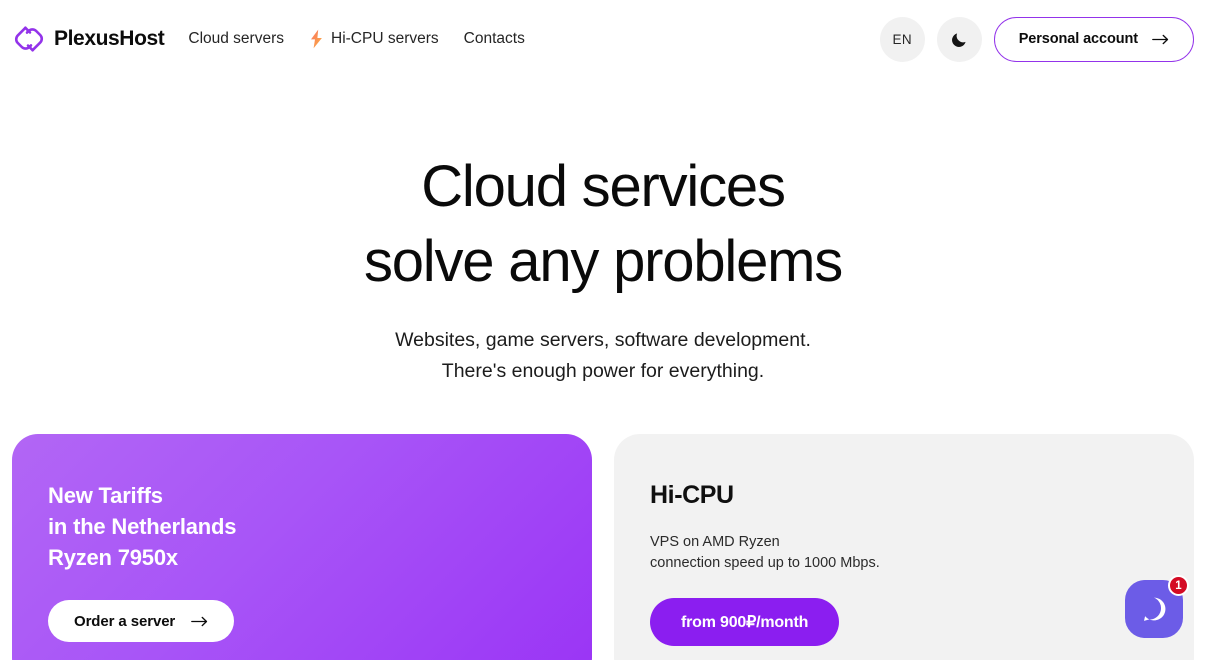 This screenshot has width=1206, height=660. What do you see at coordinates (125, 621) in the screenshot?
I see `order-a-server-label: Order a server` at bounding box center [125, 621].